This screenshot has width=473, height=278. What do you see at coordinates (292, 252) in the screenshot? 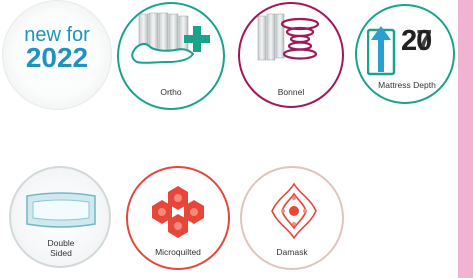
I see `feature-label: Damask` at bounding box center [292, 252].